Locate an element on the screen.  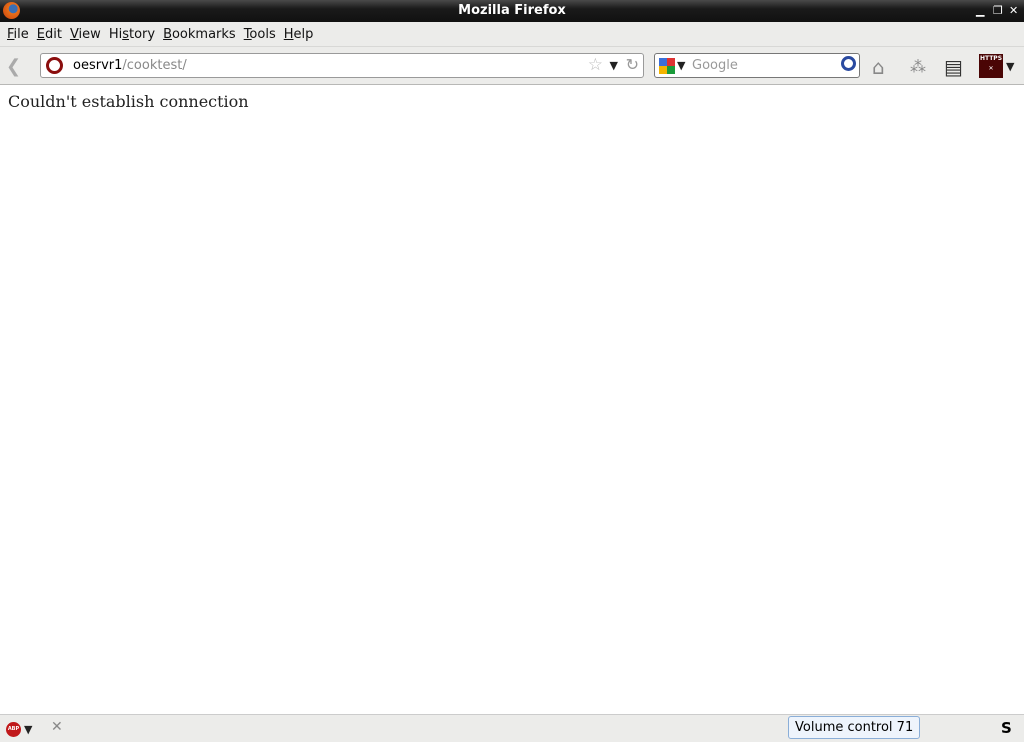
https-everywhere-icon: HTTPS ✕ is located at coordinates (991, 66).